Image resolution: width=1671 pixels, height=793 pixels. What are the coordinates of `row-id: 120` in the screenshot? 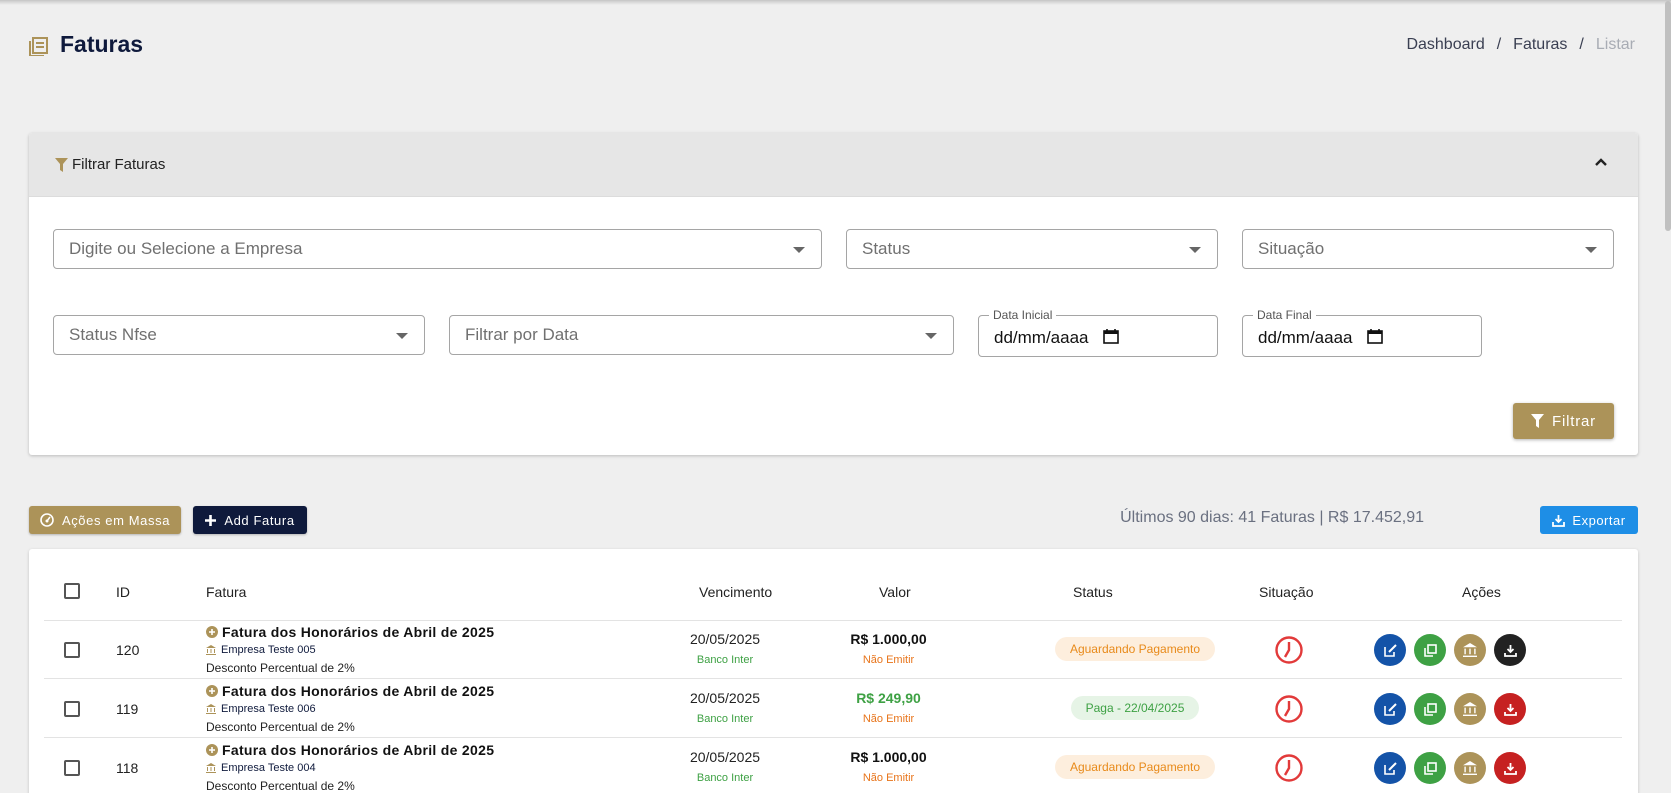 It's located at (128, 650).